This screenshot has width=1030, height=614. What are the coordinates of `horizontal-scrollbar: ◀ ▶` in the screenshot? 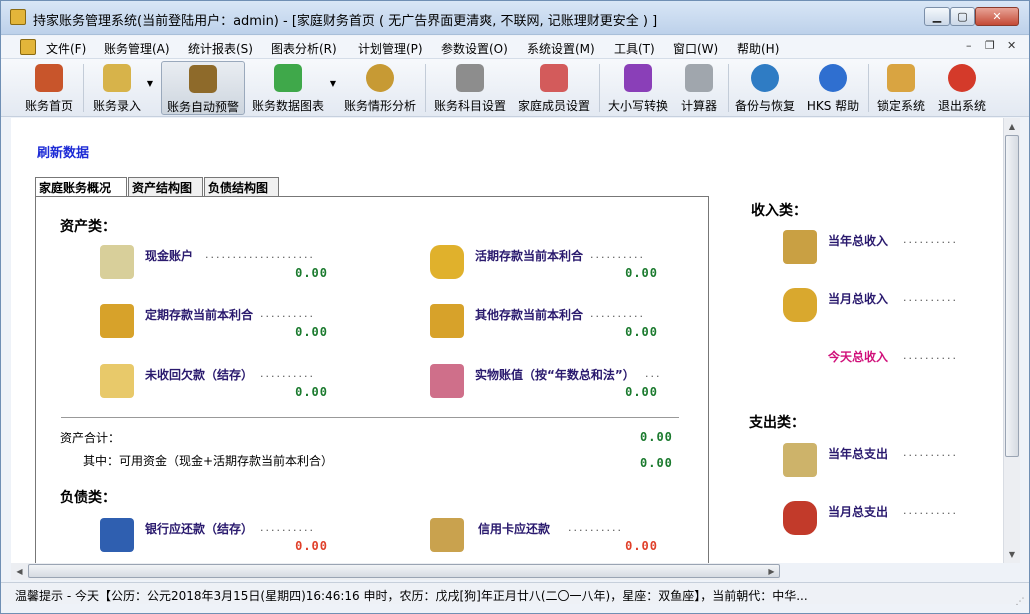 It's located at (395, 571).